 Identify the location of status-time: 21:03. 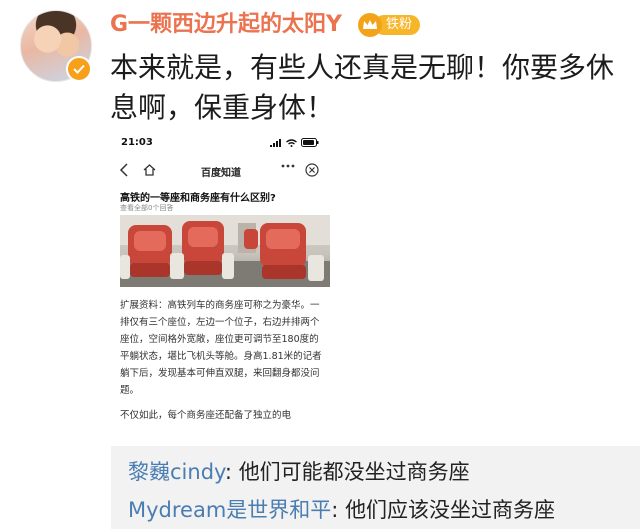
(137, 142).